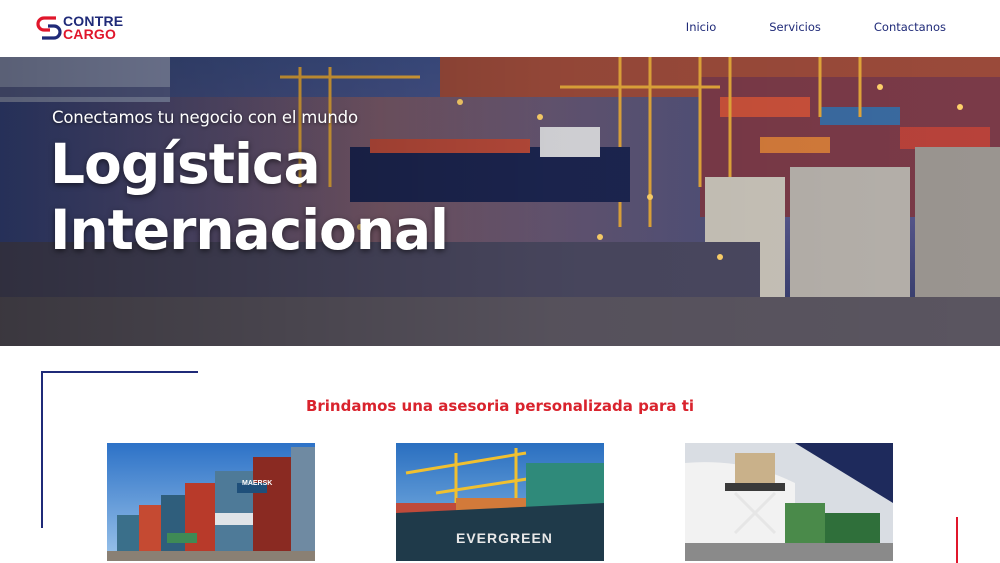 Image resolution: width=1000 pixels, height=563 pixels. I want to click on decorative-frame-left, so click(42, 449).